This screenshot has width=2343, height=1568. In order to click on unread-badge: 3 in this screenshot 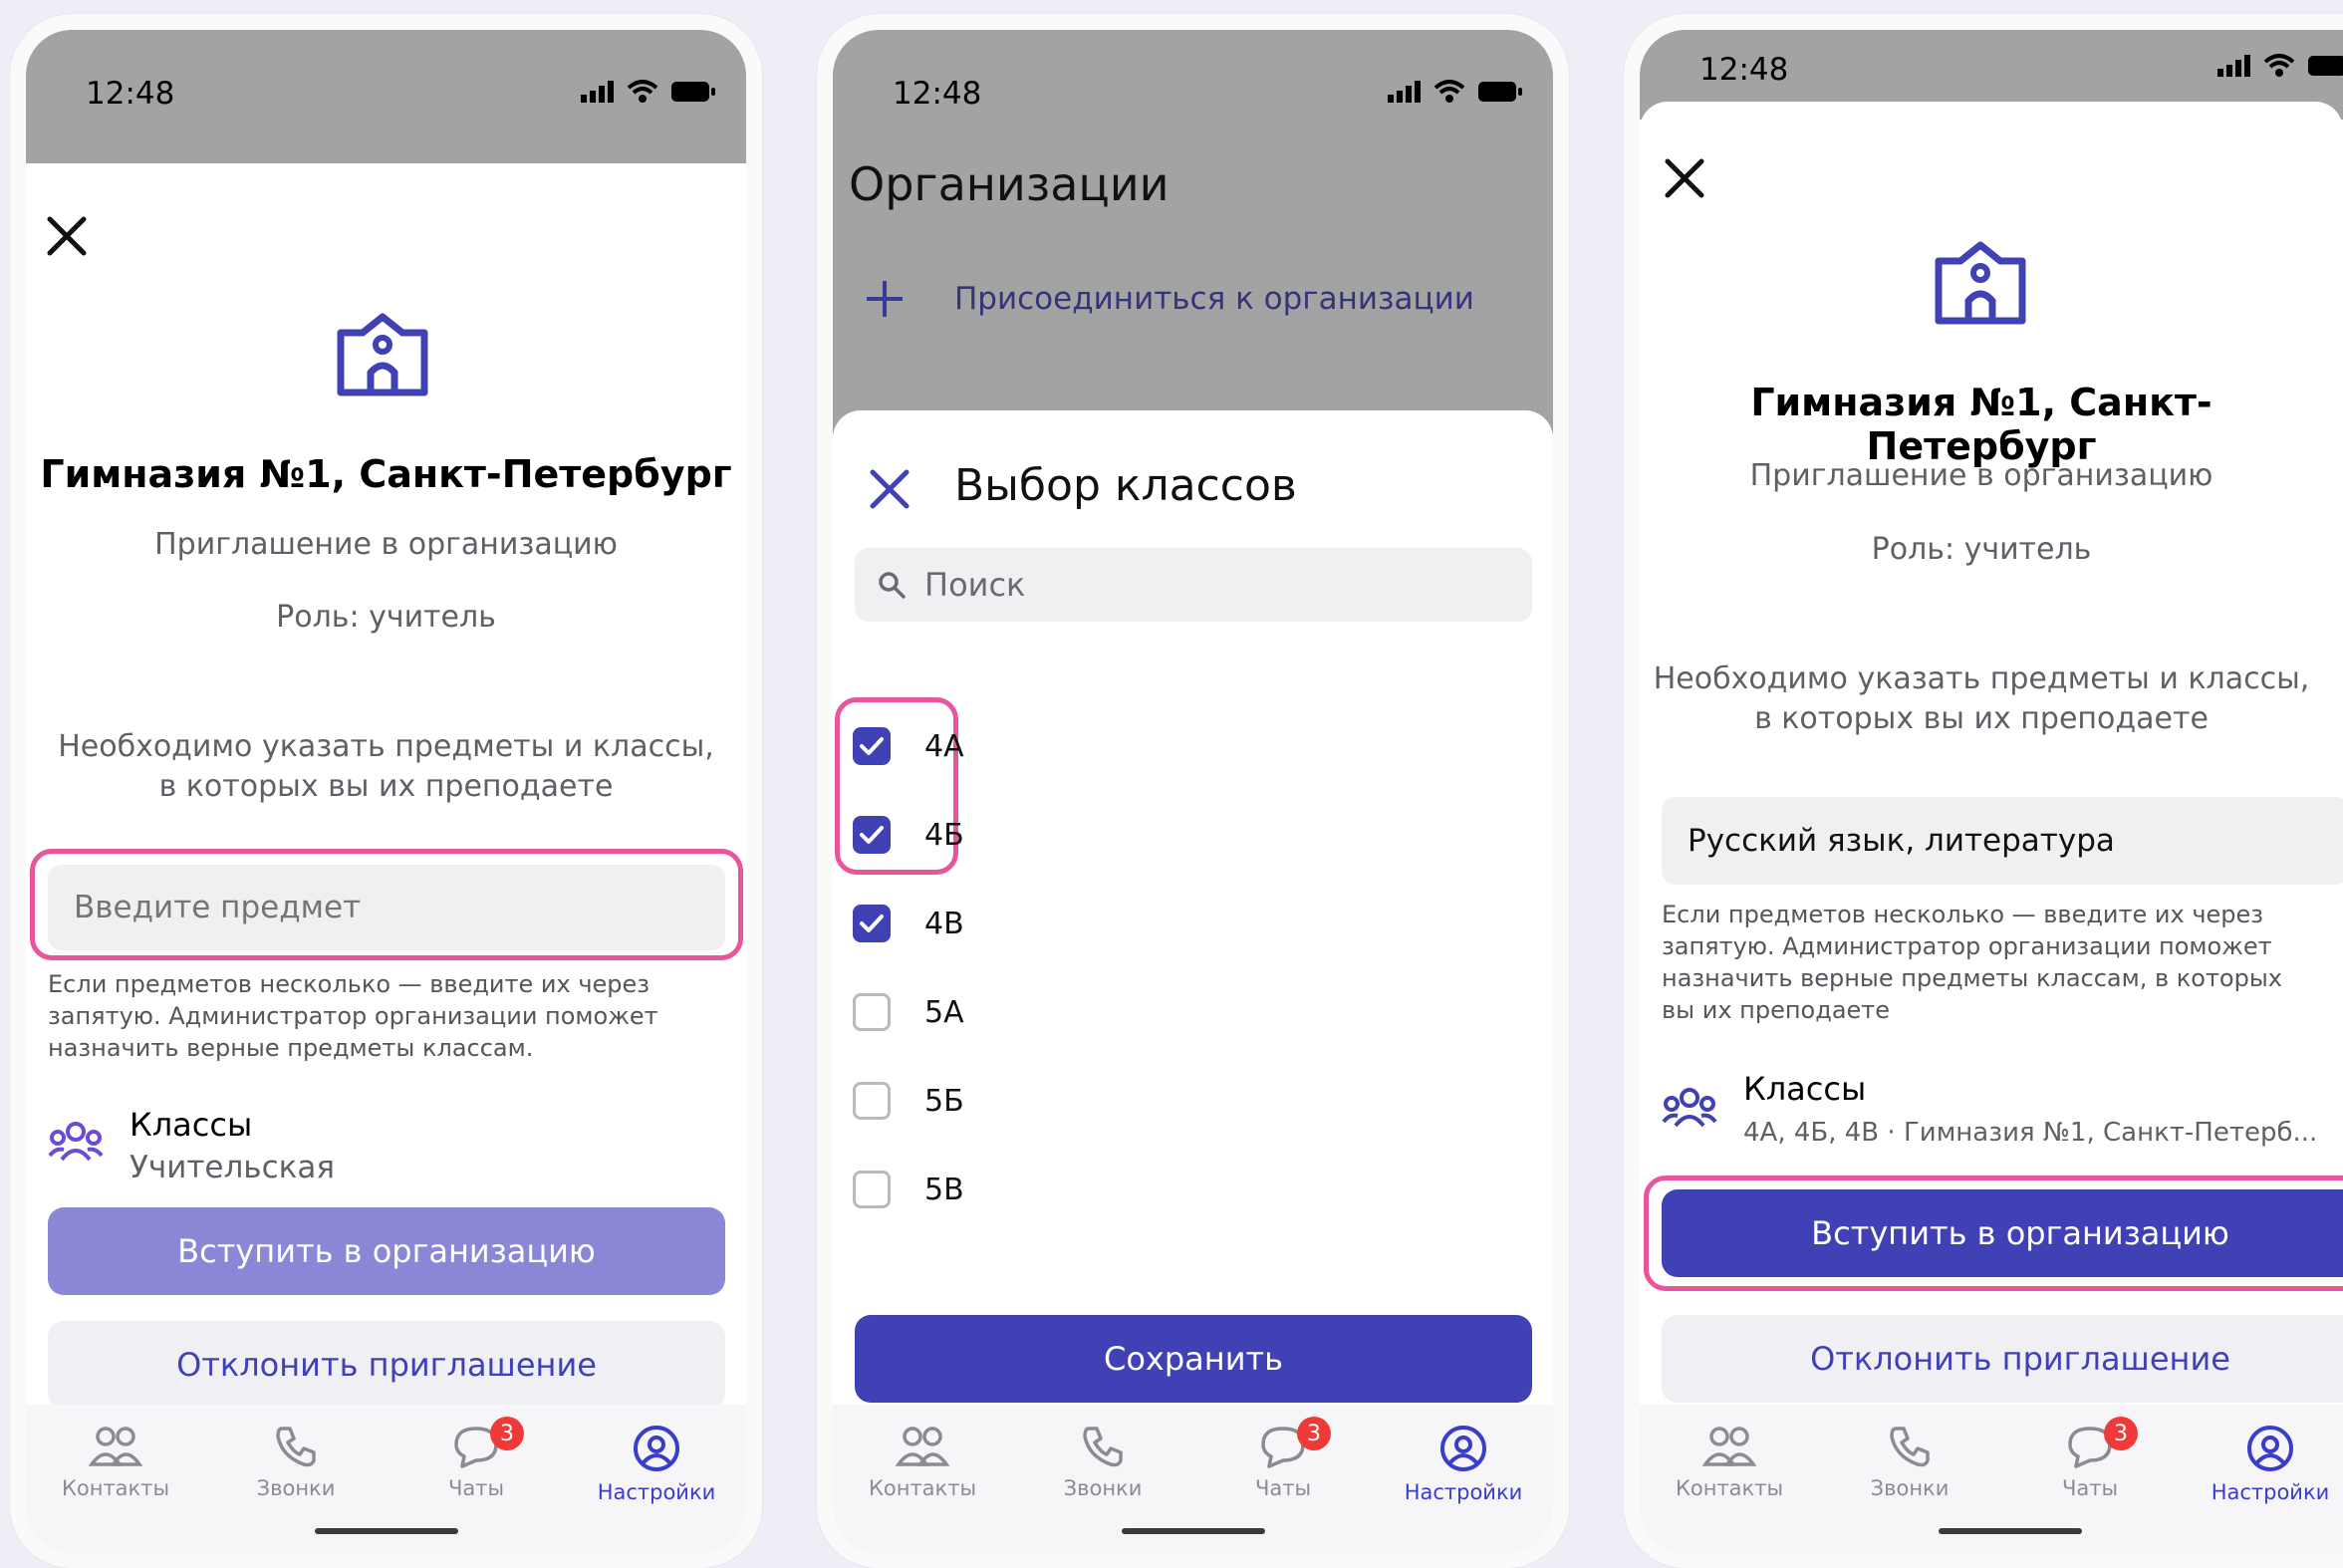, I will do `click(507, 1433)`.